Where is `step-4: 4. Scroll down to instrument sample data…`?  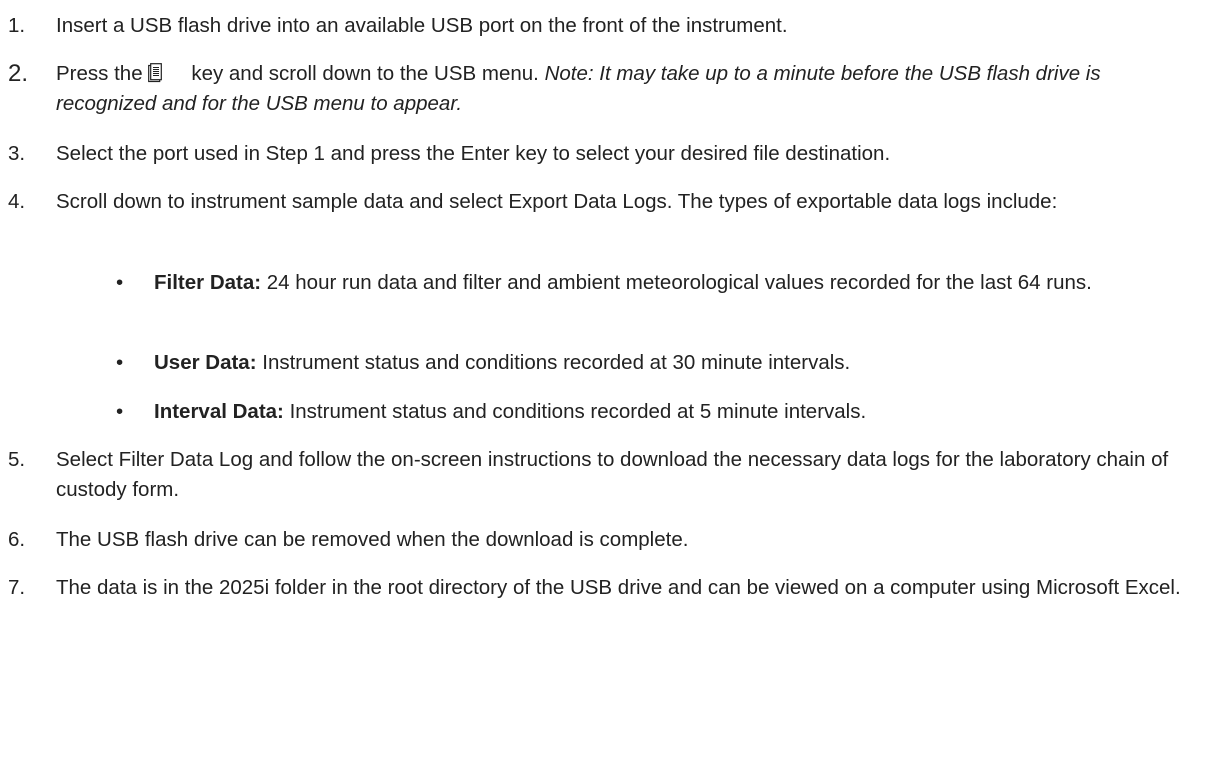 step-4: 4. Scroll down to instrument sample data… is located at coordinates (601, 202).